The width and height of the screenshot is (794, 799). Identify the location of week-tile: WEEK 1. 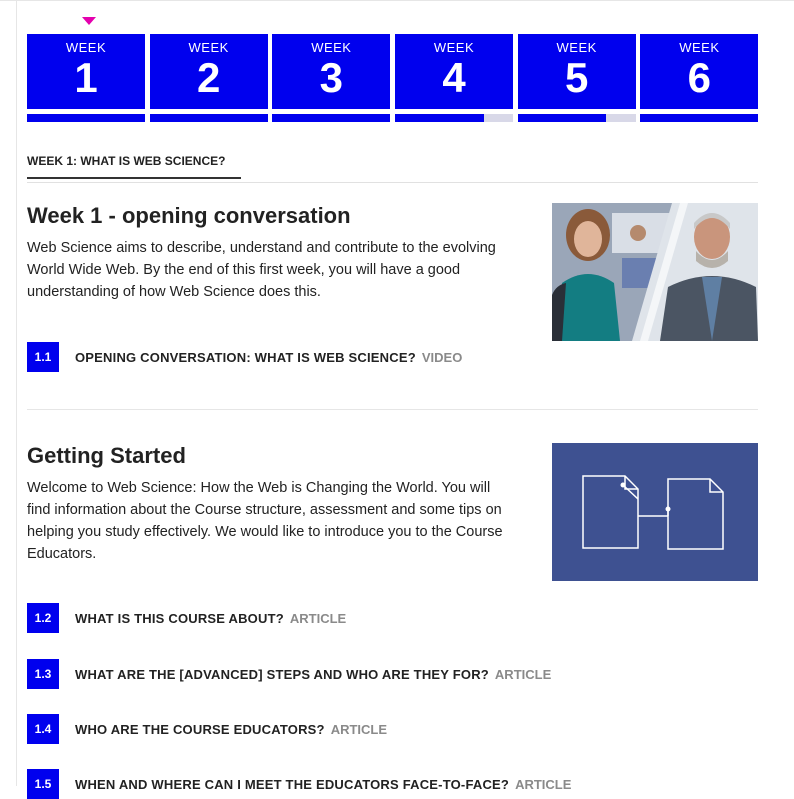
(86, 71).